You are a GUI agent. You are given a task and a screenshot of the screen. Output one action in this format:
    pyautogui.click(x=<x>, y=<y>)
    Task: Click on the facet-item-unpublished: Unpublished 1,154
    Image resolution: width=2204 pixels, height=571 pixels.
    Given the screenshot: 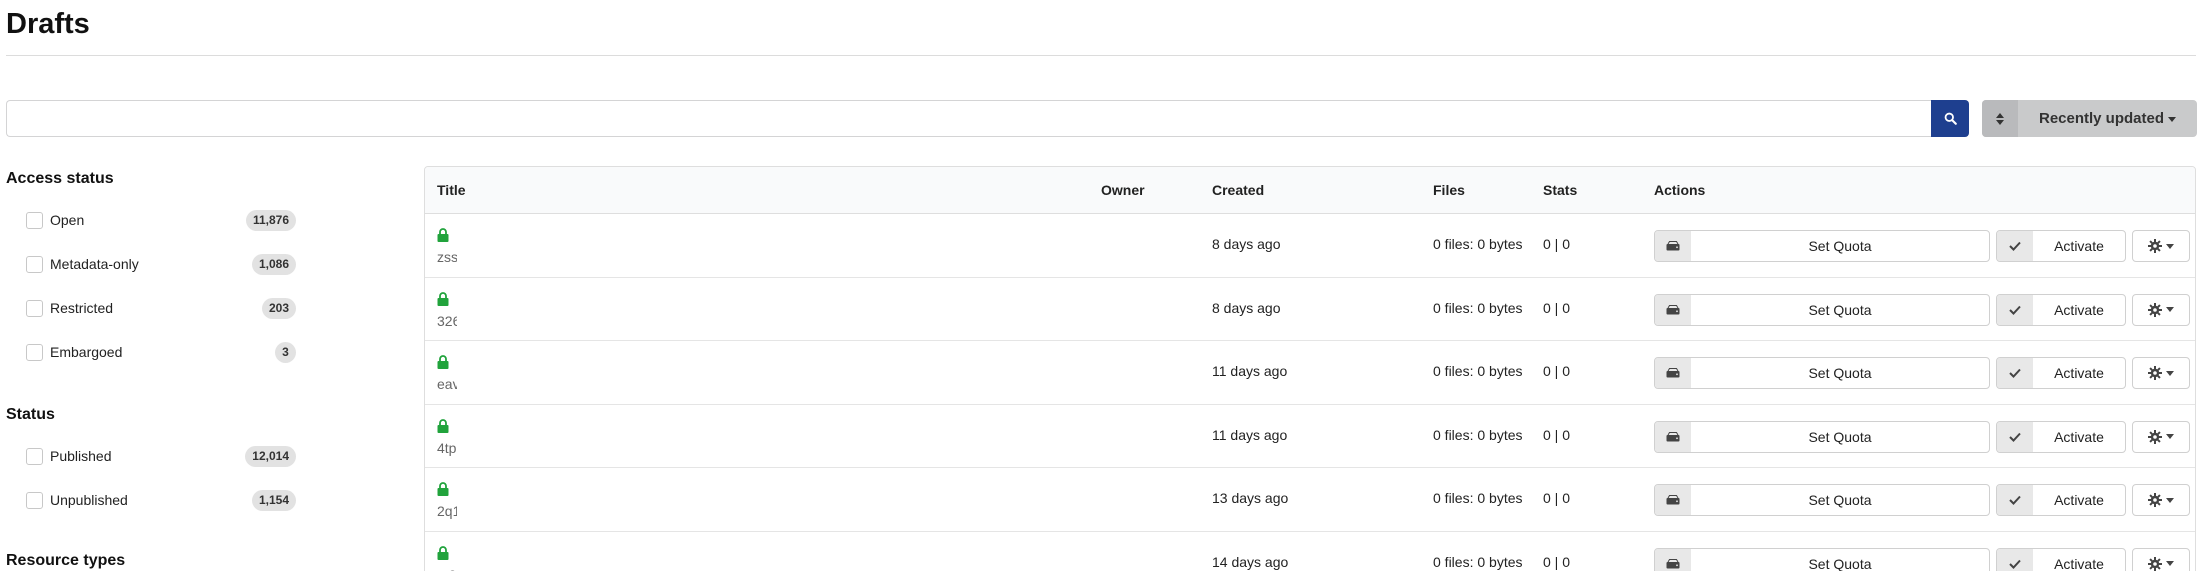 What is the action you would take?
    pyautogui.click(x=151, y=500)
    